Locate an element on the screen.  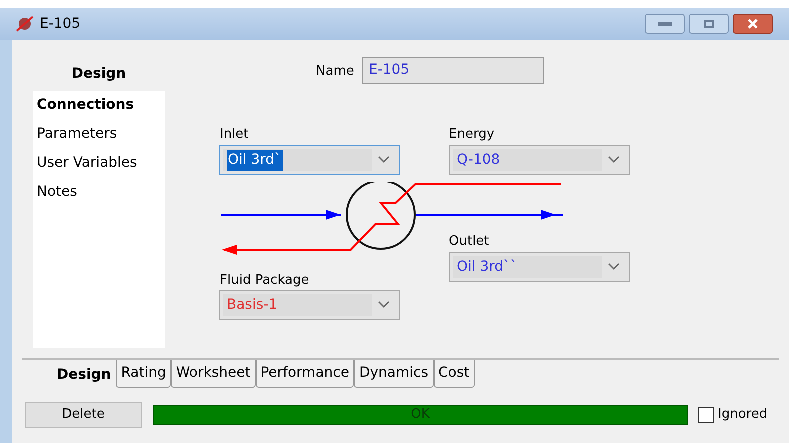
combo-box: Oil 3rd` is located at coordinates (309, 160).